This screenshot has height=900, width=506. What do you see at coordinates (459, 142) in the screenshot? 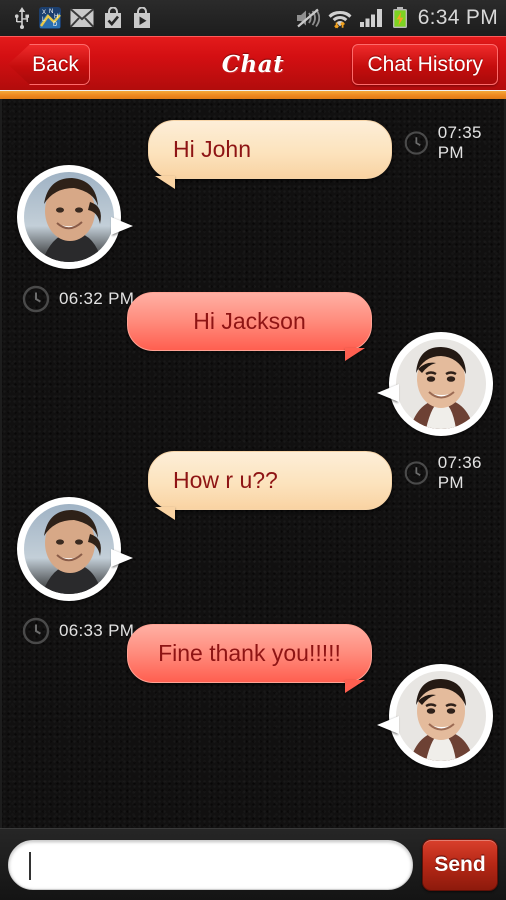
I see `message-time: 07:35 PM` at bounding box center [459, 142].